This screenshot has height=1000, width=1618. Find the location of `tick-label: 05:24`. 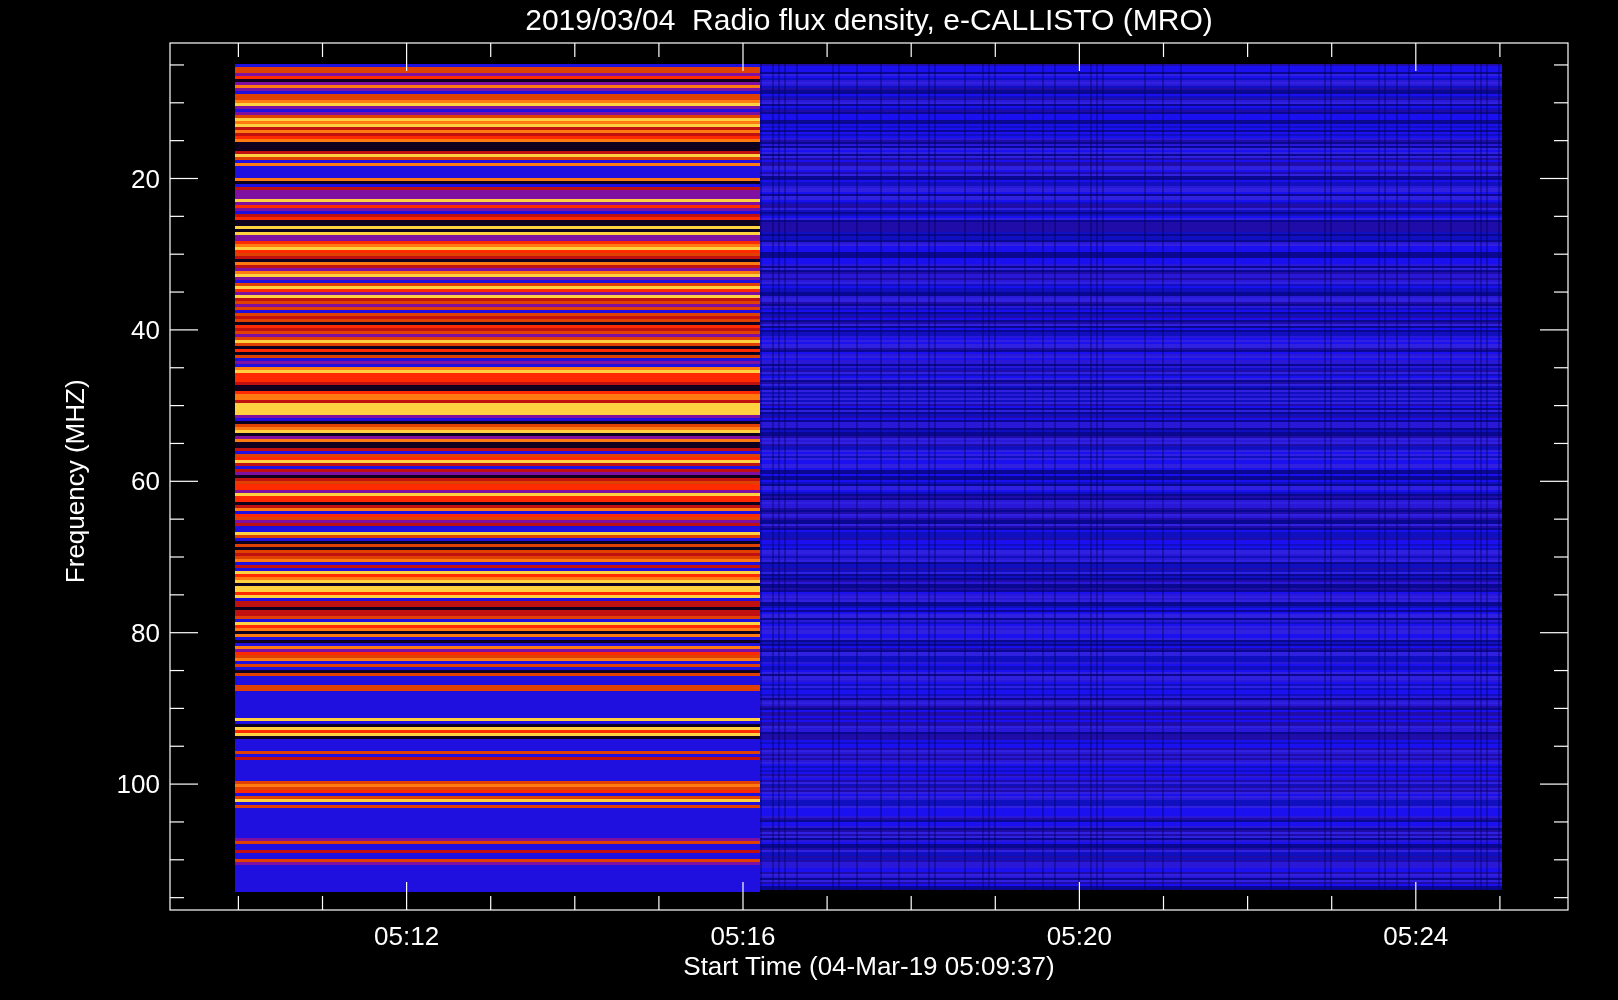

tick-label: 05:24 is located at coordinates (1416, 936).